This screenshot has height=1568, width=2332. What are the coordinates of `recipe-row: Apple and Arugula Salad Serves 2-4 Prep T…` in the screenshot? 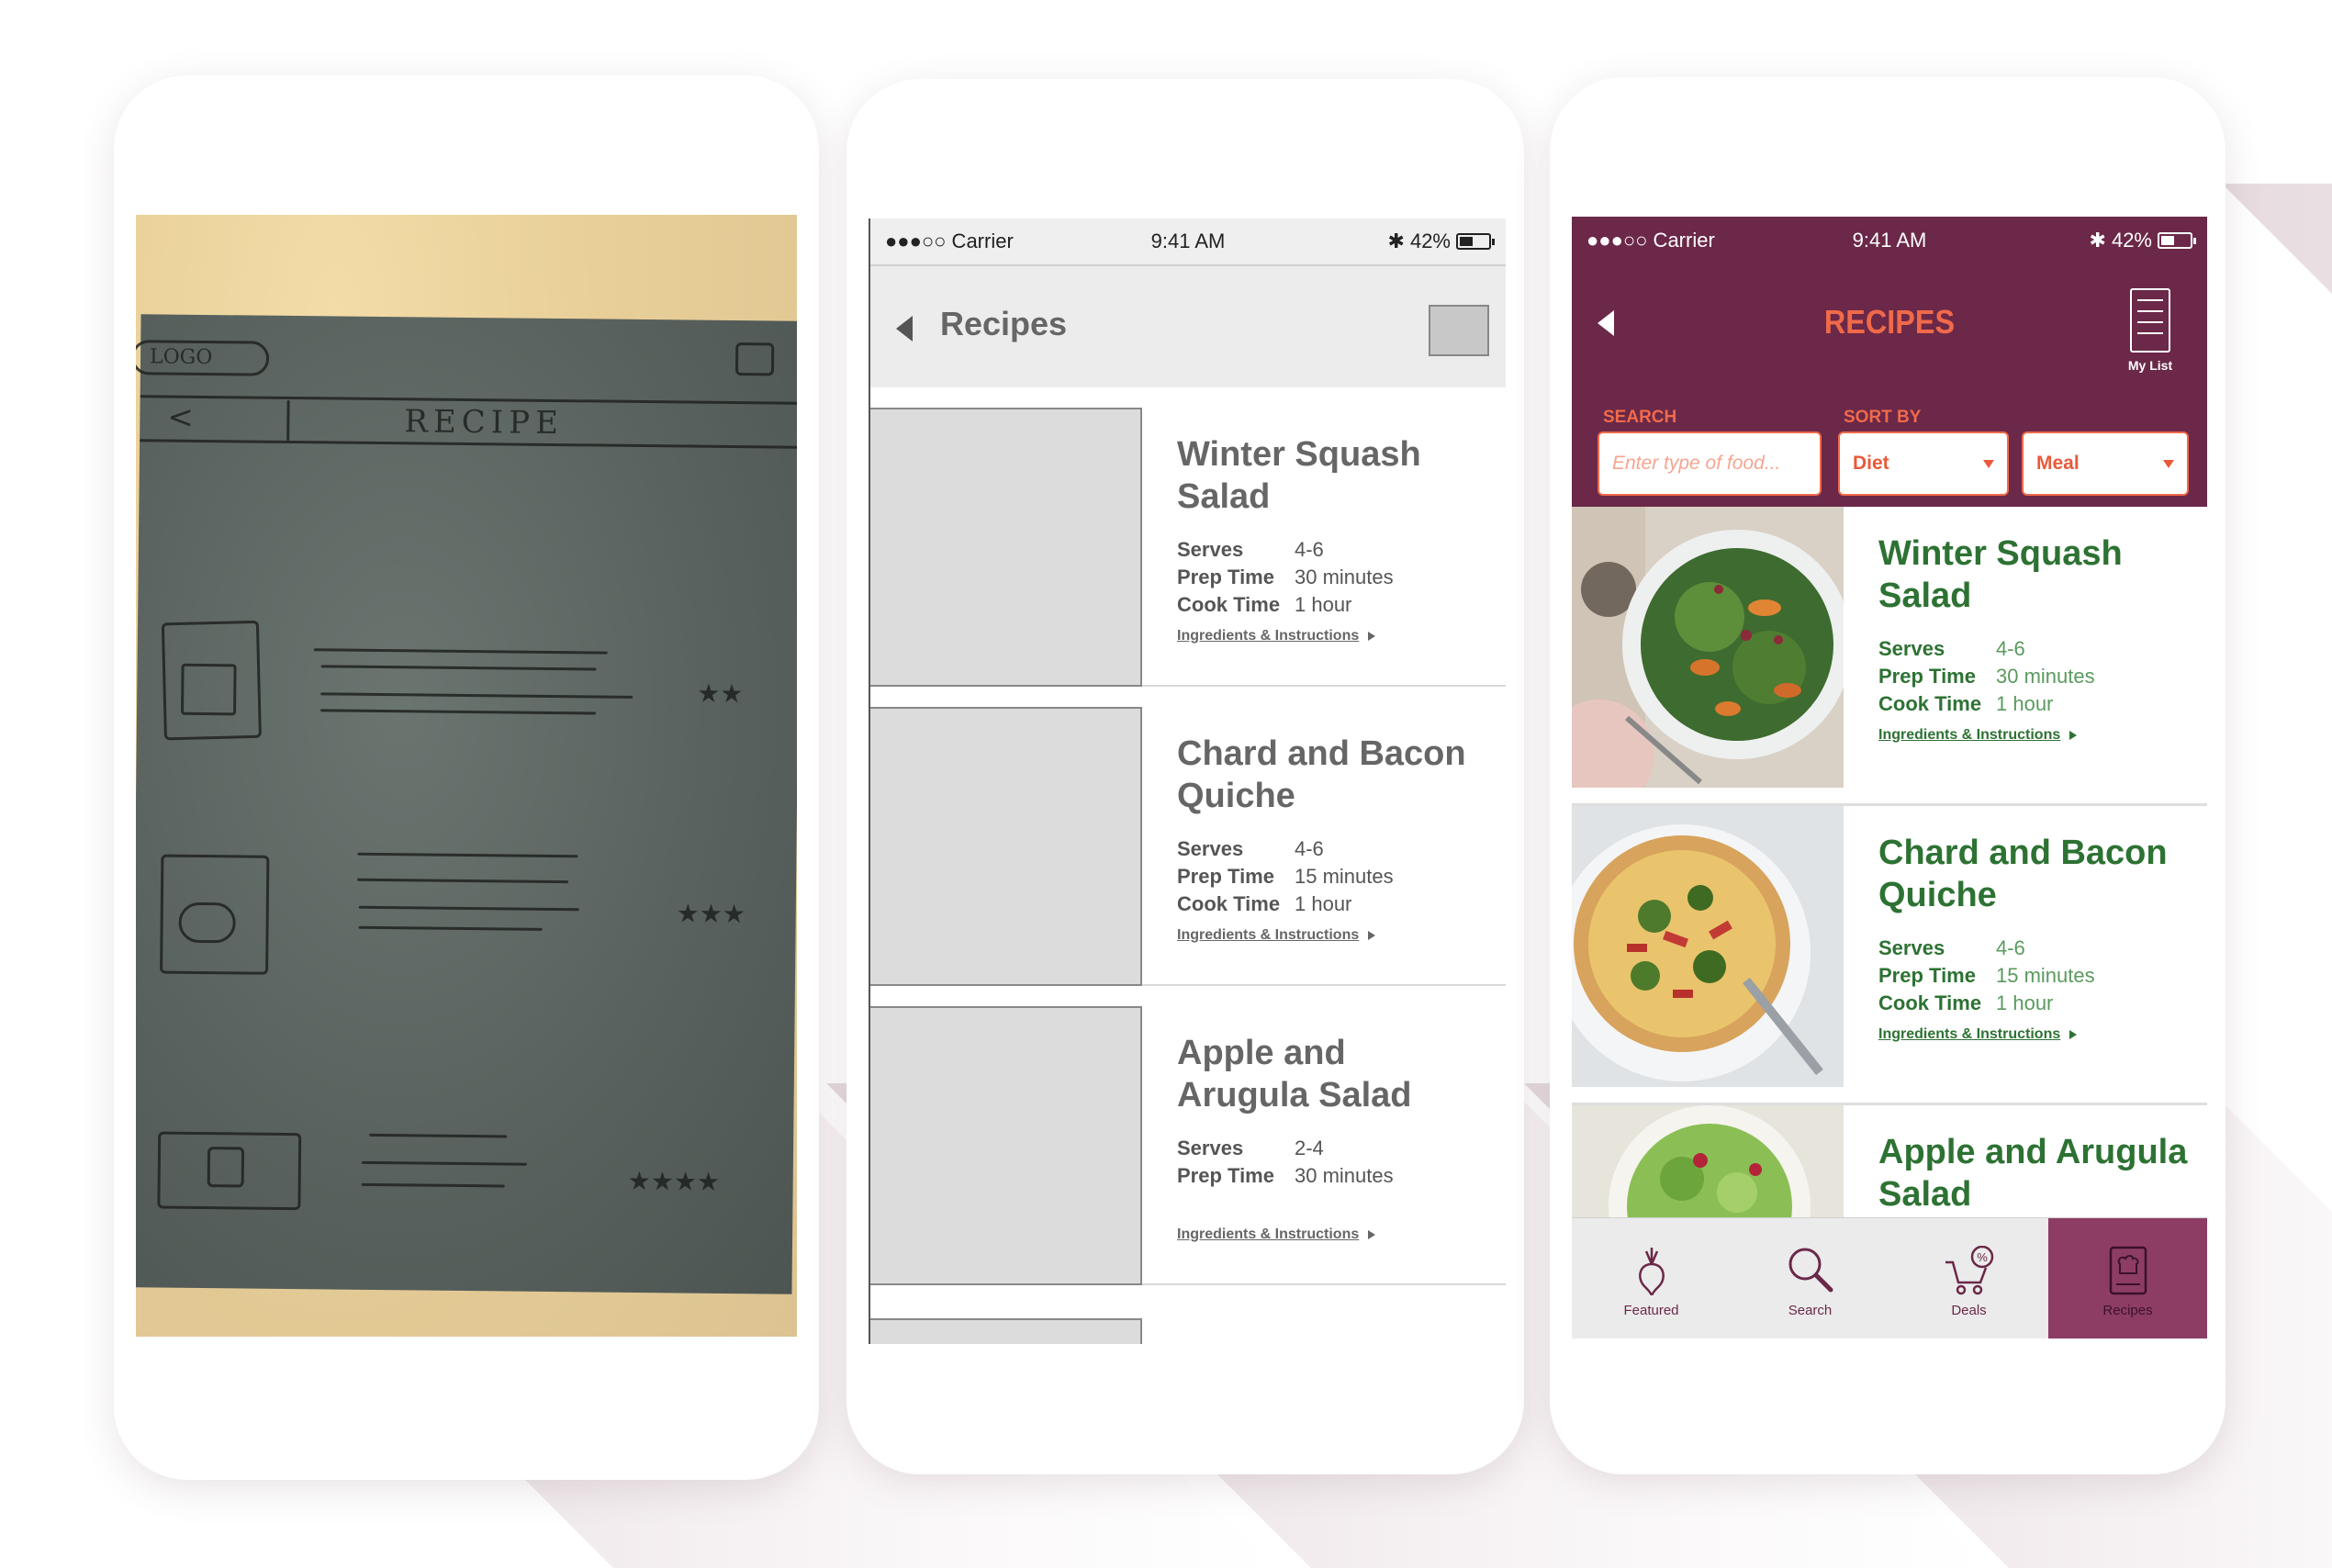 It's located at (1188, 1135).